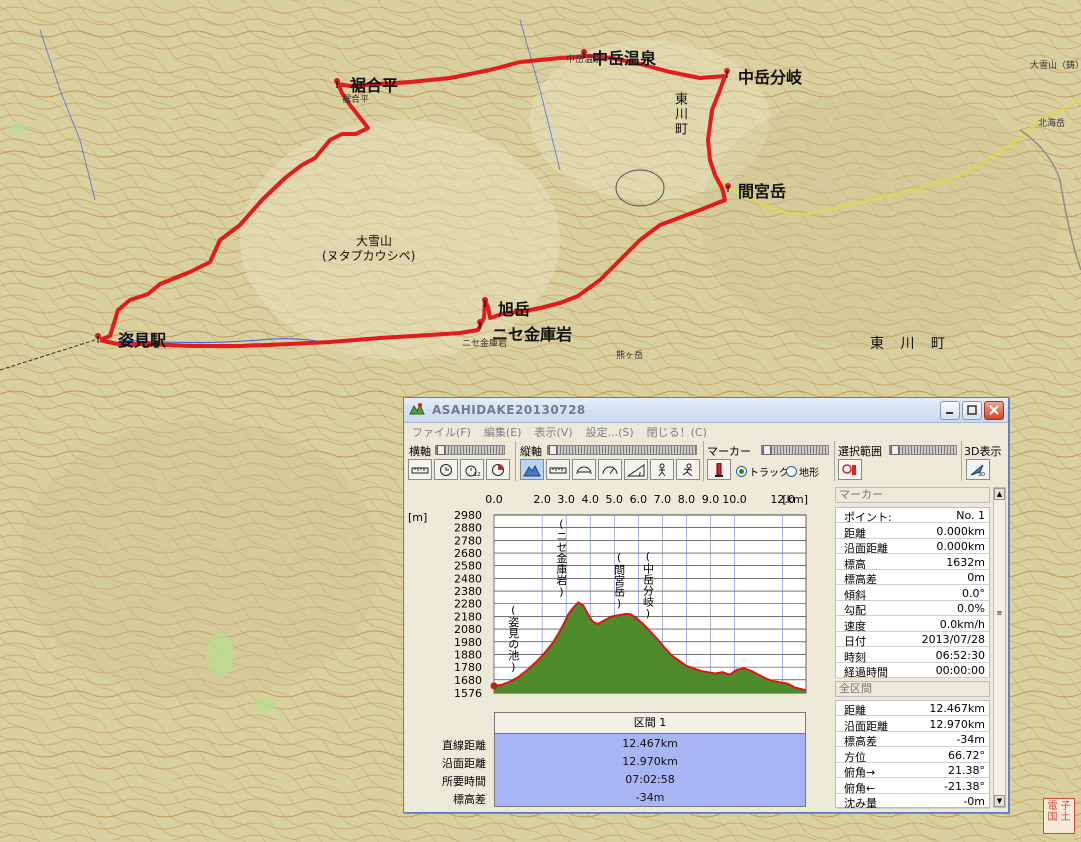  I want to click on marker-panel-row: 距離 0.000km, so click(912, 532).